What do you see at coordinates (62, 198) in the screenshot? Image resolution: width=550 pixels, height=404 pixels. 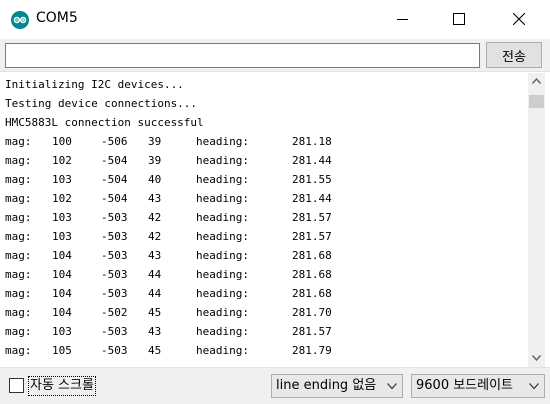 I see `console-cell: 102` at bounding box center [62, 198].